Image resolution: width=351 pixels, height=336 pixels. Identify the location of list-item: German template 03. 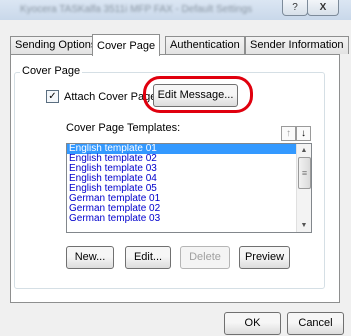
(181, 219).